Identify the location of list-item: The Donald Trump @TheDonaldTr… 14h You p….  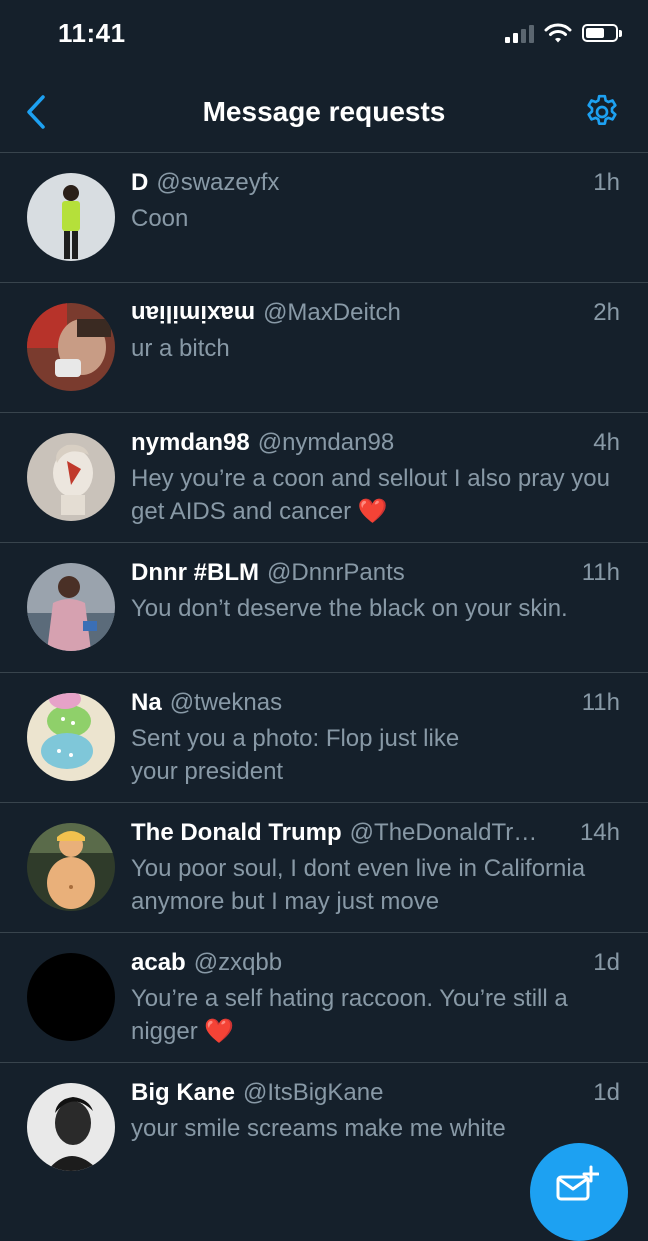
(324, 868).